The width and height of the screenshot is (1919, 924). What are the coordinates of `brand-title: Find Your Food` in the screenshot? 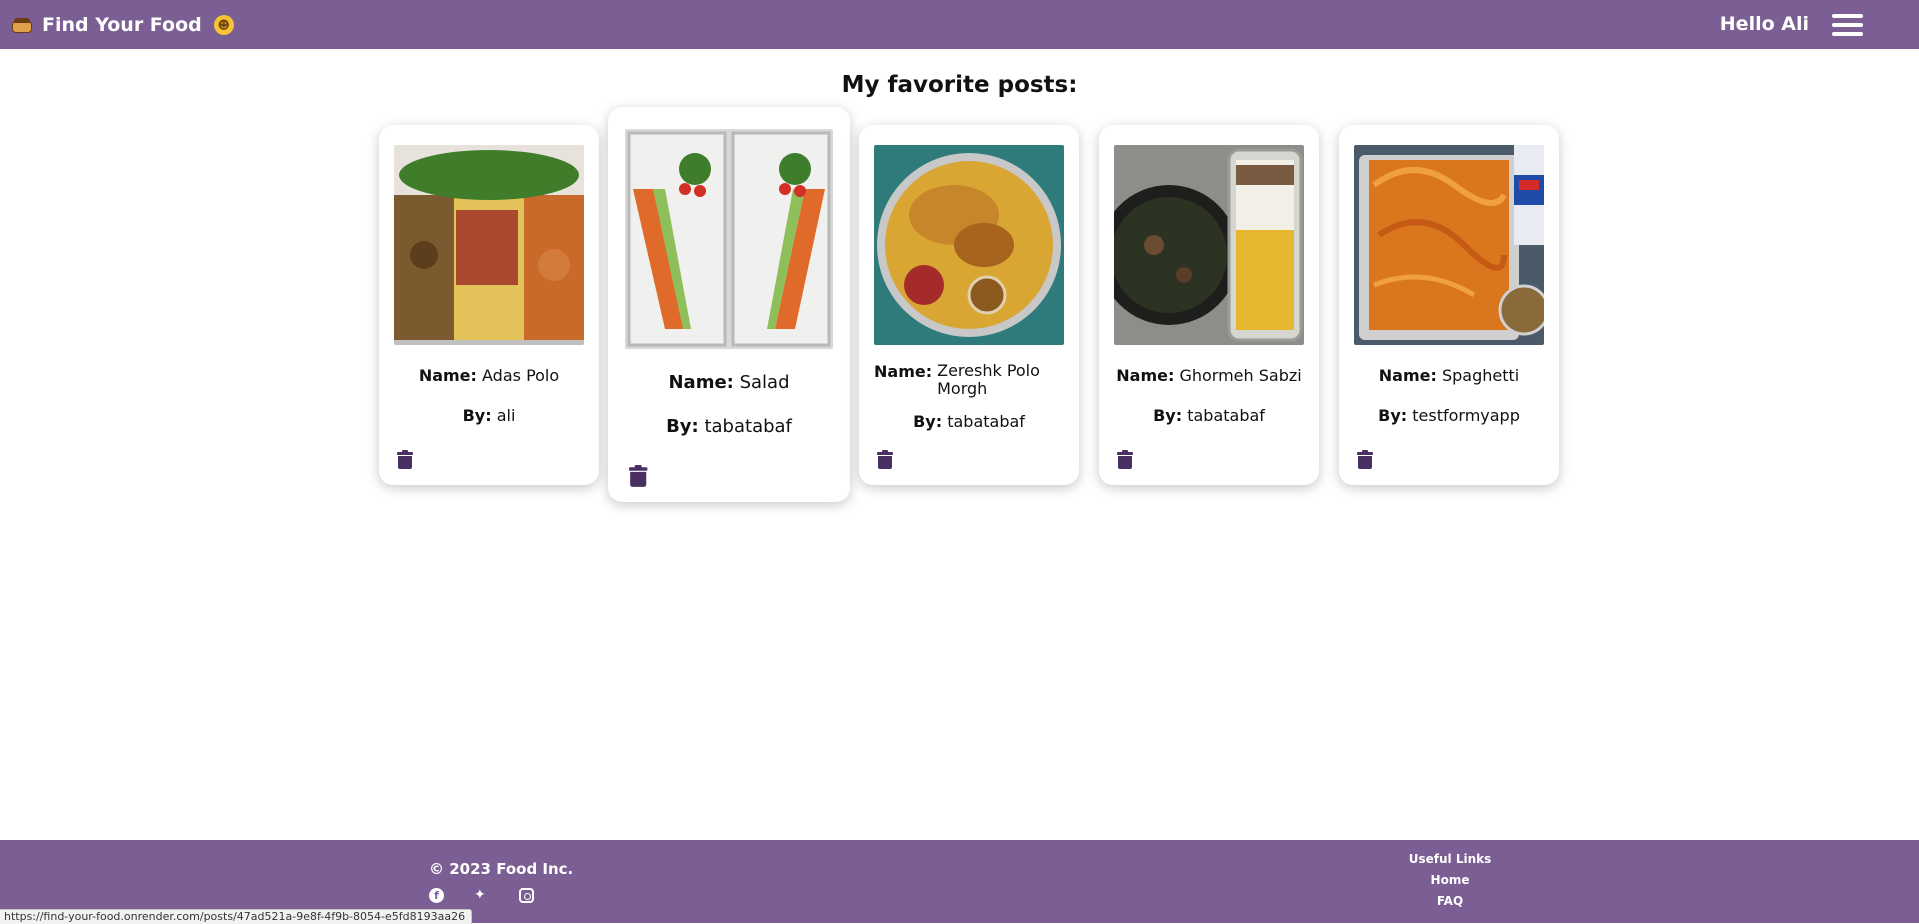 It's located at (122, 24).